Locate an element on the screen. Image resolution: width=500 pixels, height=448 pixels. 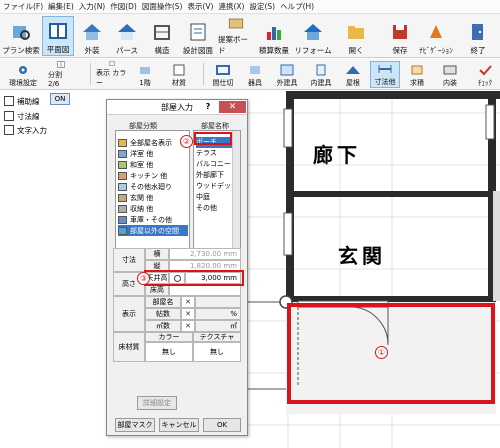
split-icon is located at coordinates (61, 64).